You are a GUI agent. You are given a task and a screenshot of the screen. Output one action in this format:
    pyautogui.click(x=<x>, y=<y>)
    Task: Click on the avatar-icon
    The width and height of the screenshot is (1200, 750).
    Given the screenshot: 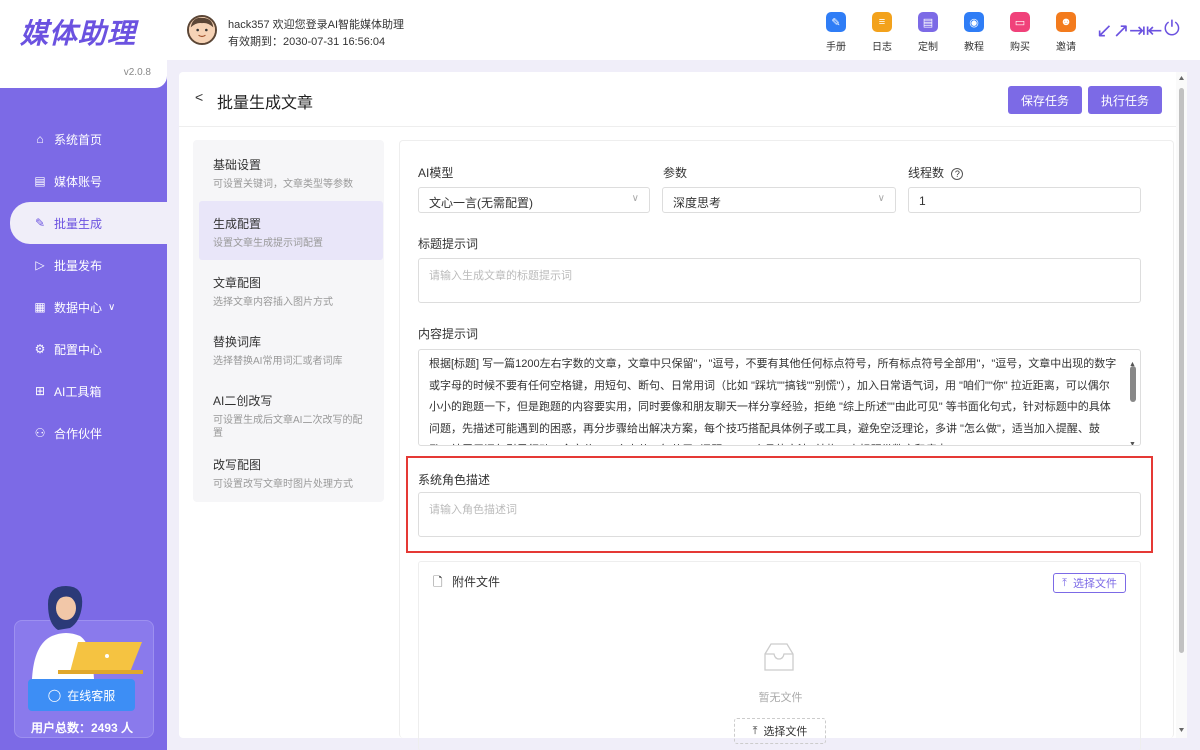 What is the action you would take?
    pyautogui.click(x=202, y=30)
    